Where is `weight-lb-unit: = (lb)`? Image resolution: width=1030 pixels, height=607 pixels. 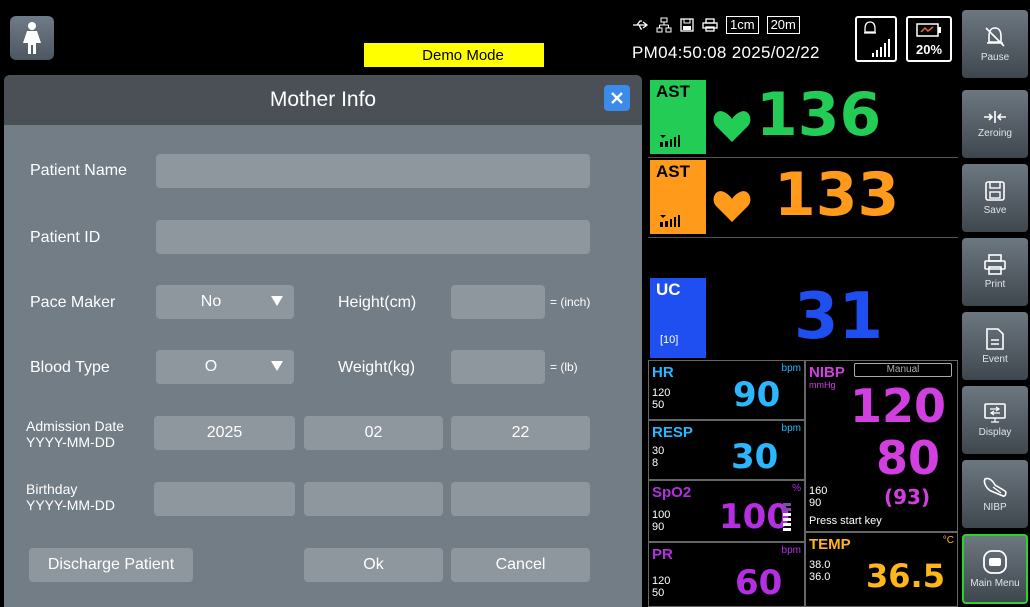
weight-lb-unit: = (lb) is located at coordinates (564, 367).